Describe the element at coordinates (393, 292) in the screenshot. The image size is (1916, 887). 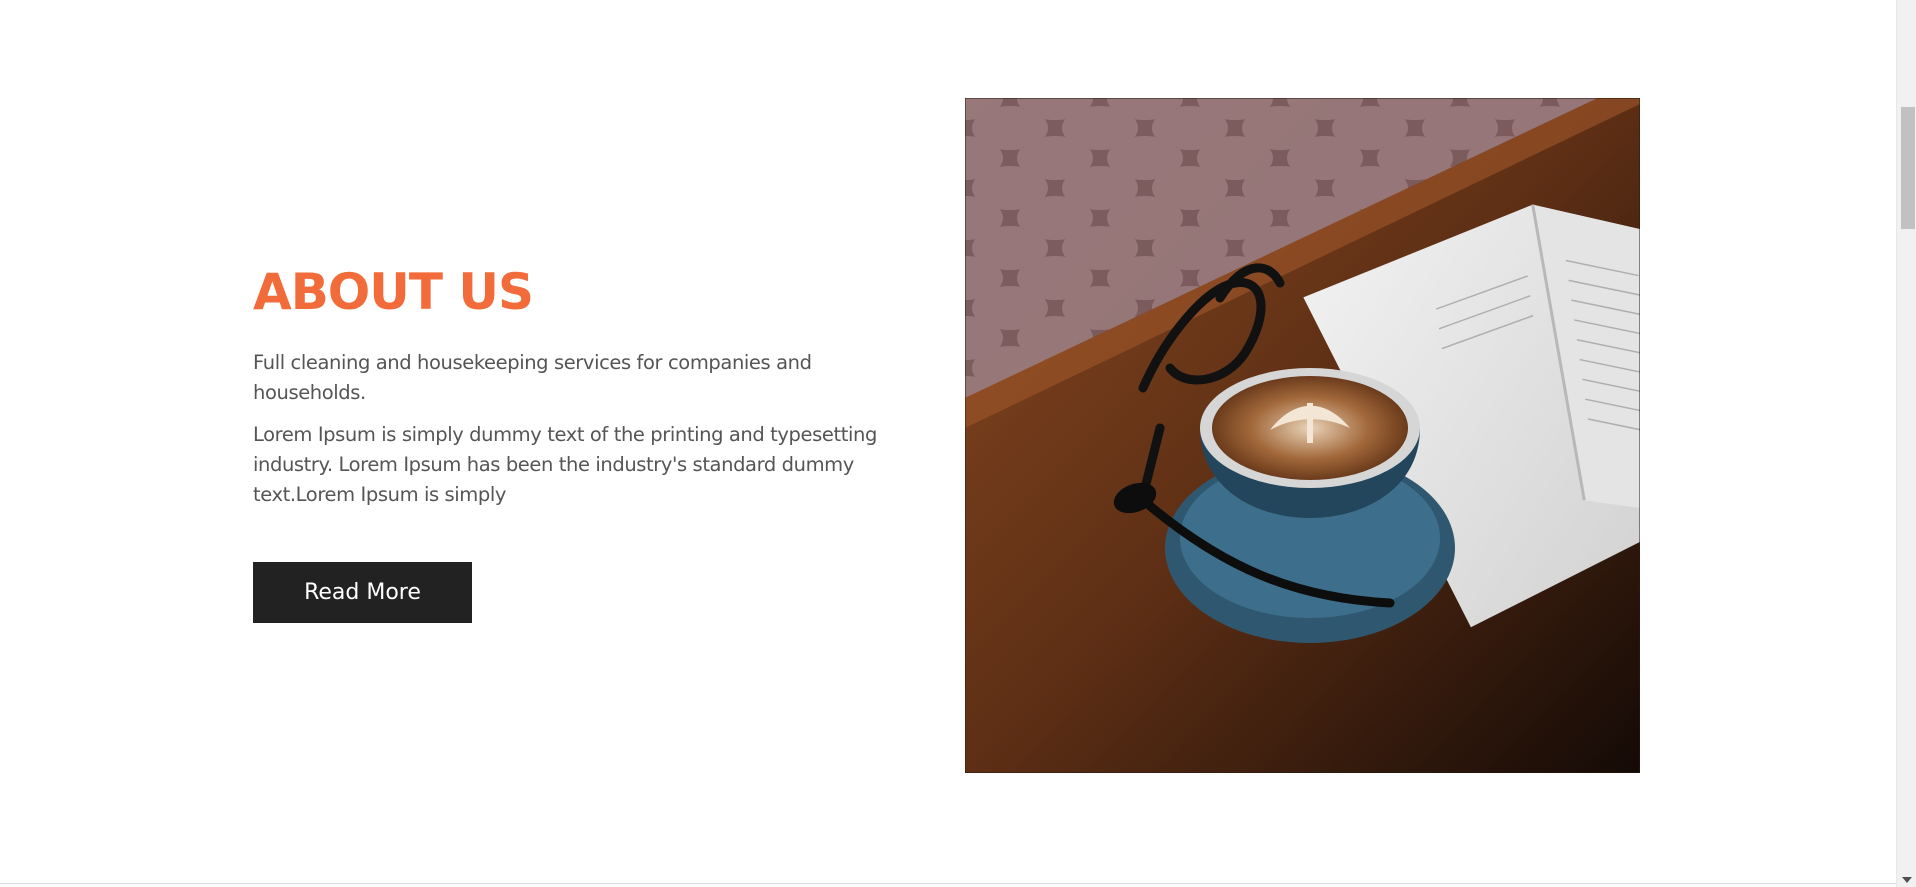
I see `about-title: ABOUT US` at that location.